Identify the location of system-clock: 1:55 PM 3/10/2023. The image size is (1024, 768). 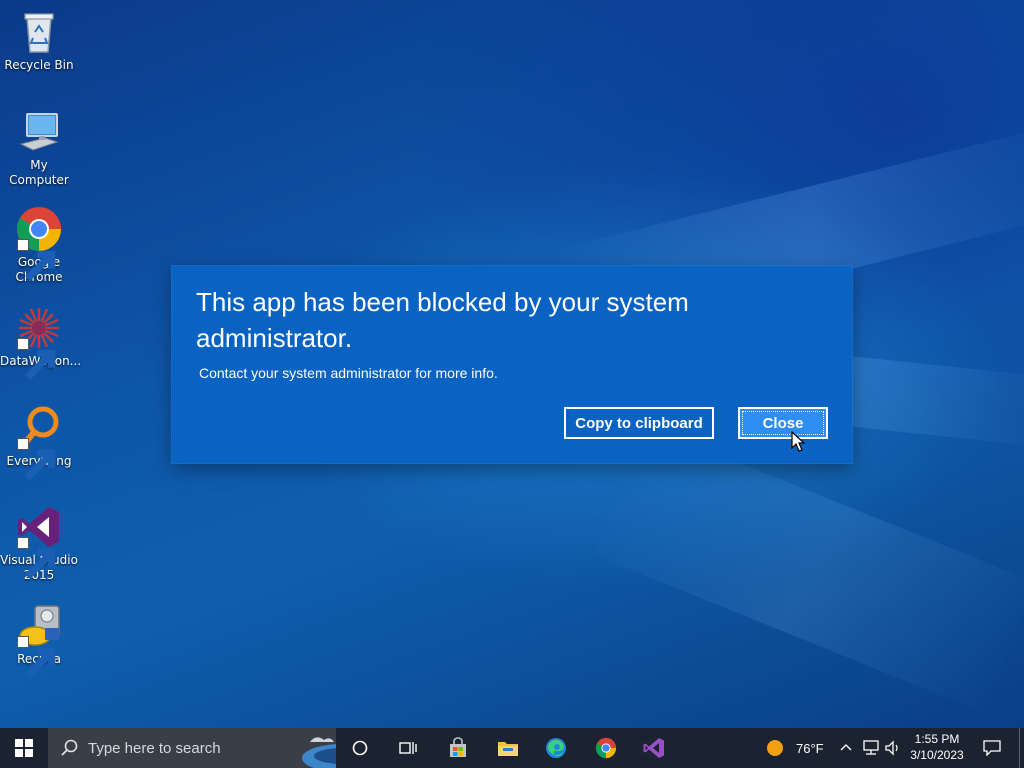
(937, 747).